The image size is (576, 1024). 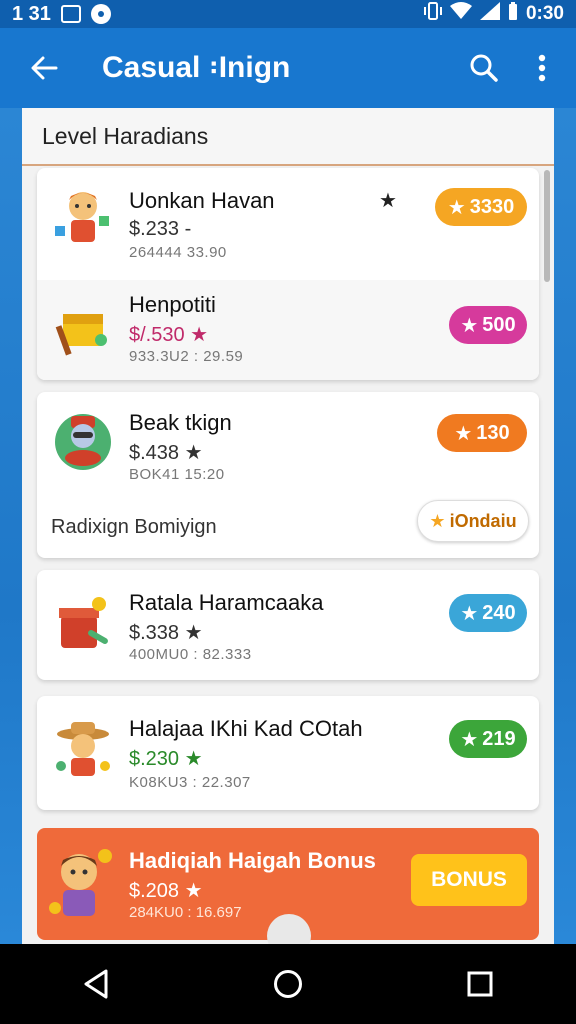 I want to click on item-name: Halajaa IKhi Kad COtah, so click(x=246, y=728).